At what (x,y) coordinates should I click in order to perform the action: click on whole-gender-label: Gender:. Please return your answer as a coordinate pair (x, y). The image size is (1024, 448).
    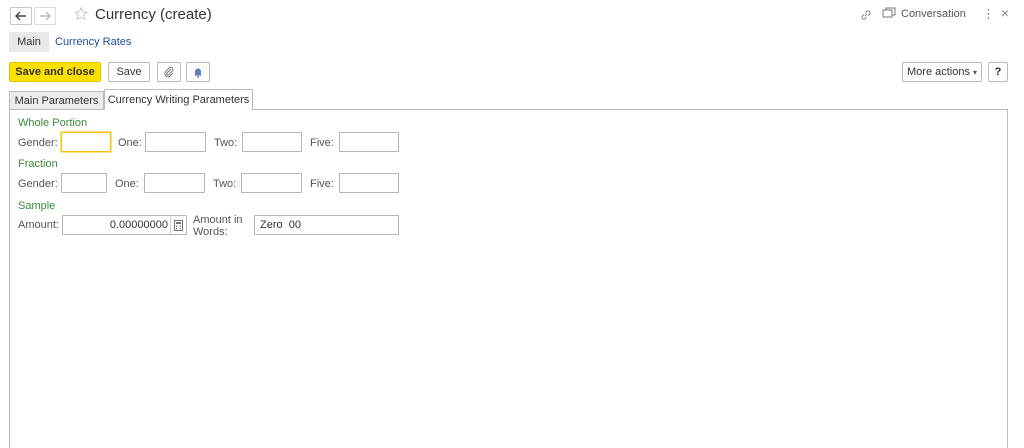
    Looking at the image, I should click on (38, 143).